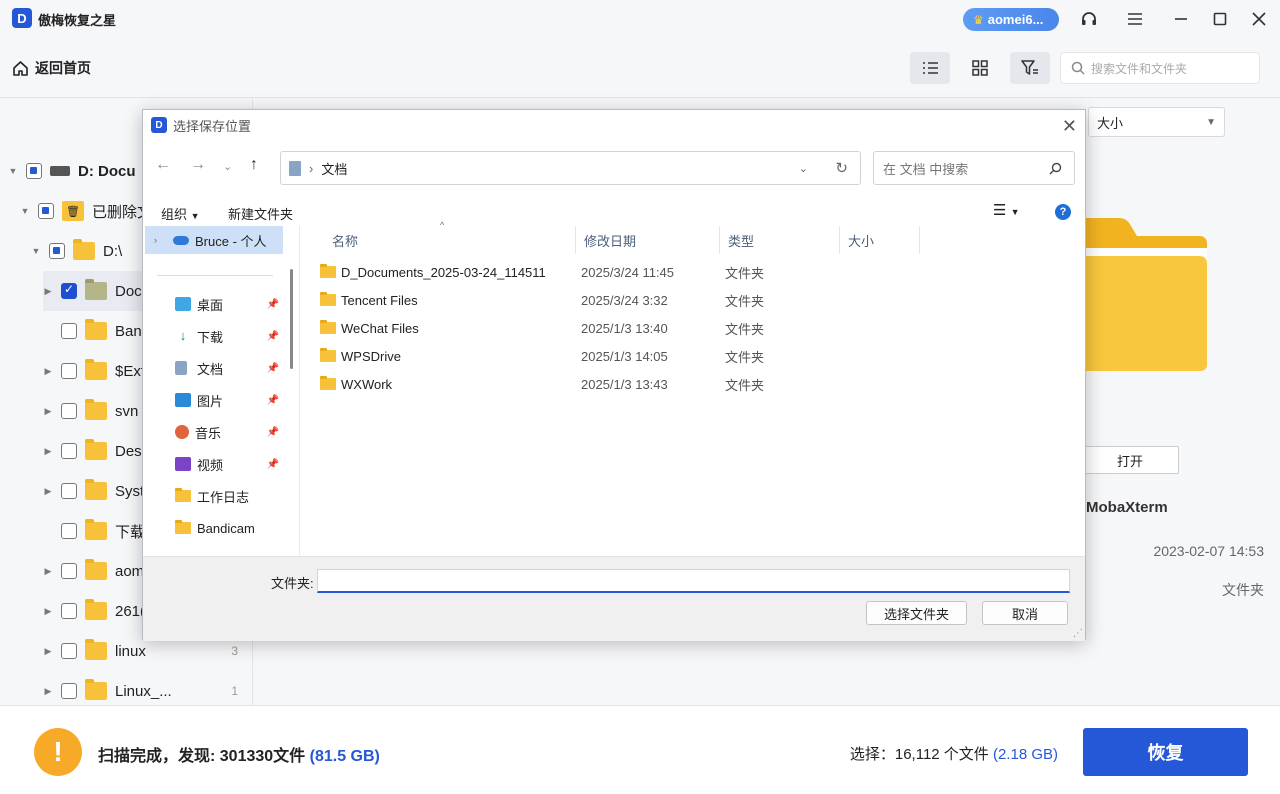  What do you see at coordinates (96, 451) in the screenshot?
I see `tree-item: ▶ Desk` at bounding box center [96, 451].